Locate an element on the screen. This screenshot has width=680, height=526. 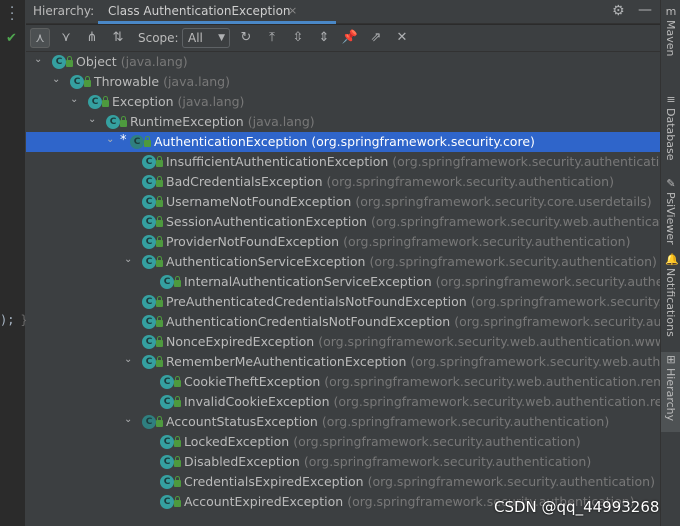
class-name-text: Exception is located at coordinates (143, 101).